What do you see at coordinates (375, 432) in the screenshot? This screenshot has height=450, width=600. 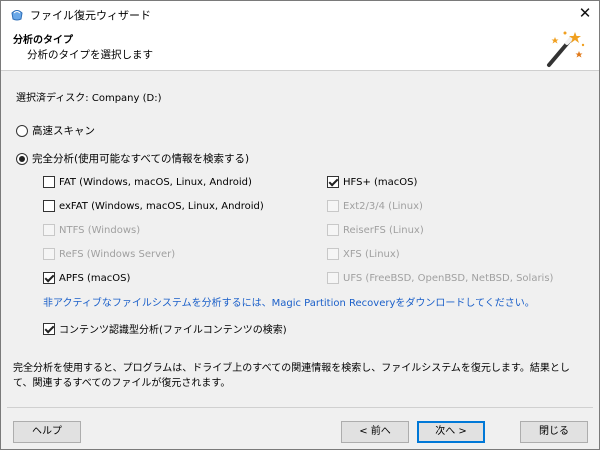 I see `back-button: < 前へ` at bounding box center [375, 432].